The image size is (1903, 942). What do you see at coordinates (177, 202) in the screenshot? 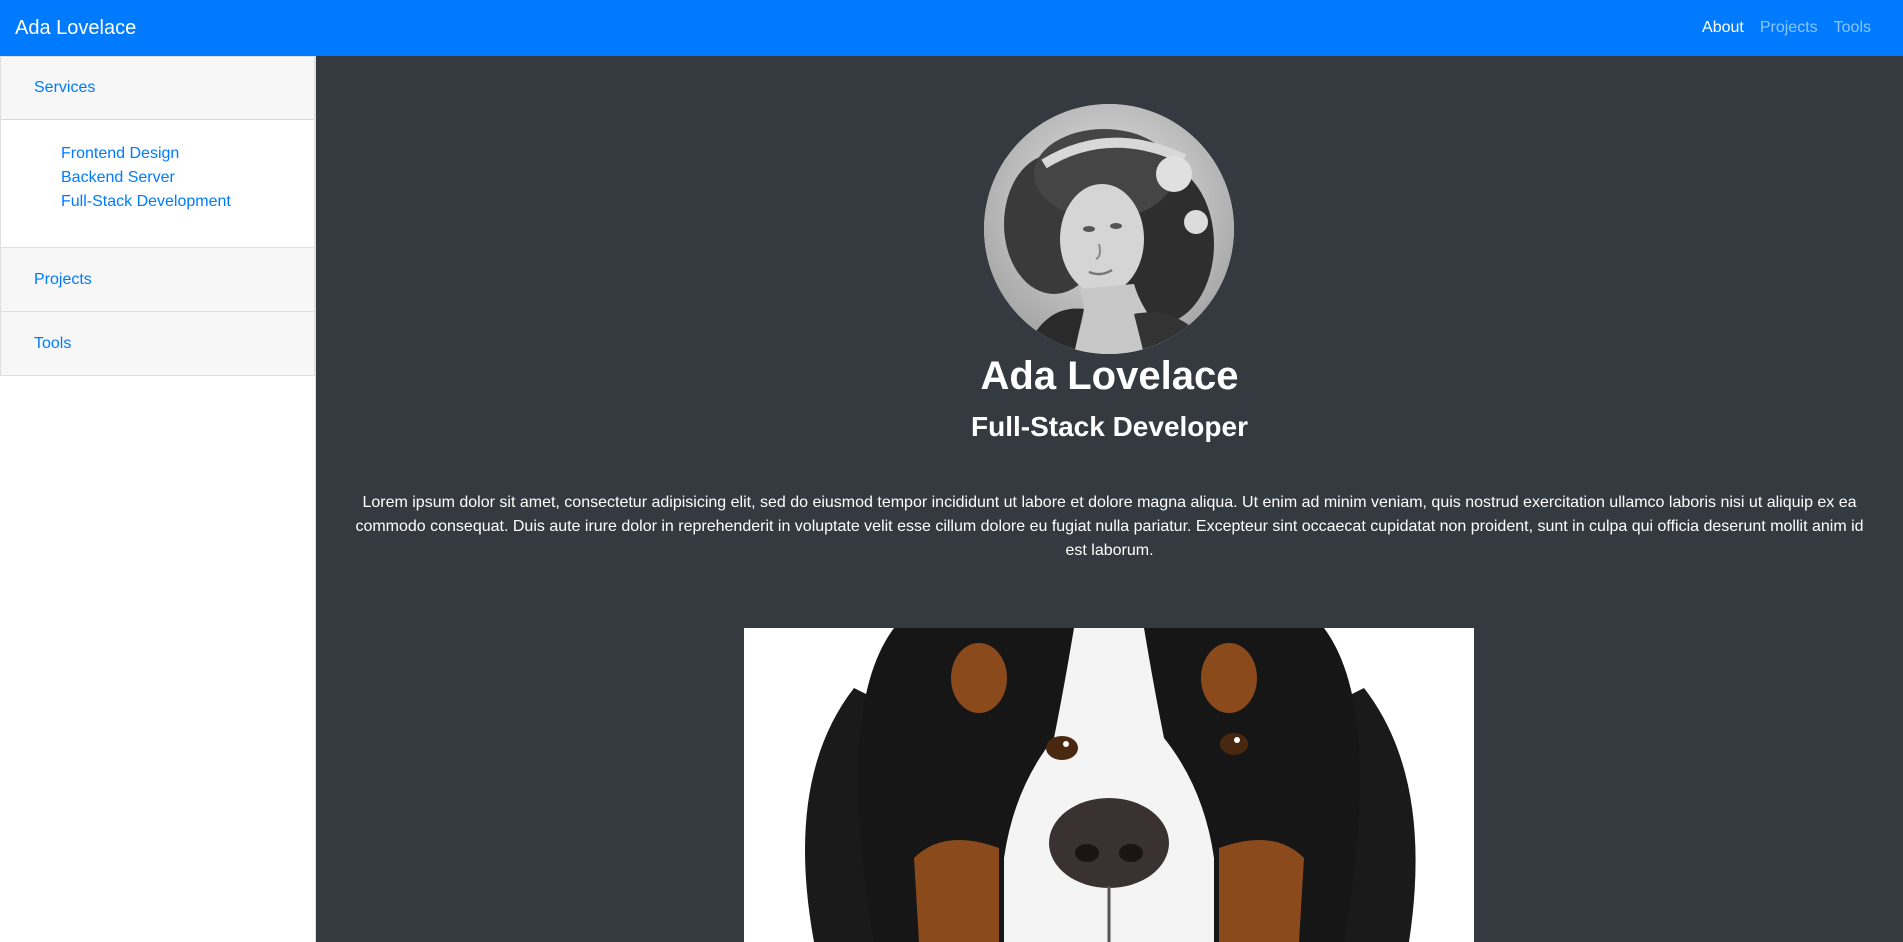
I see `service-link-full-stack-development: Full-Stack Development` at bounding box center [177, 202].